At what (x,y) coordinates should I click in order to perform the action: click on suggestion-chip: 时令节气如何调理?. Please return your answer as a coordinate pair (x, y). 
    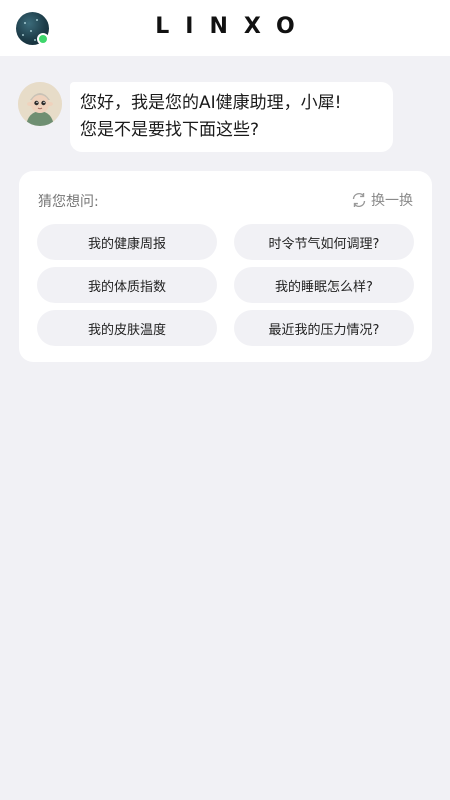
    Looking at the image, I should click on (324, 242).